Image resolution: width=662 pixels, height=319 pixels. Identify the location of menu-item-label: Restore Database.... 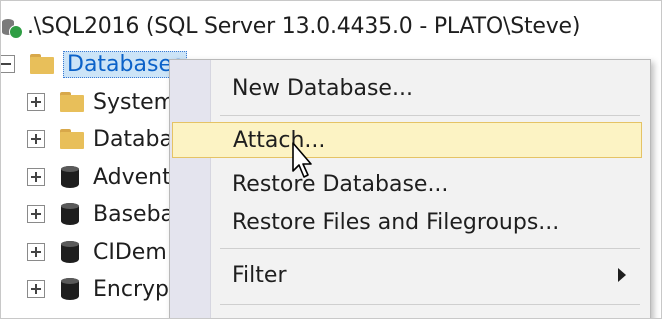
(340, 184).